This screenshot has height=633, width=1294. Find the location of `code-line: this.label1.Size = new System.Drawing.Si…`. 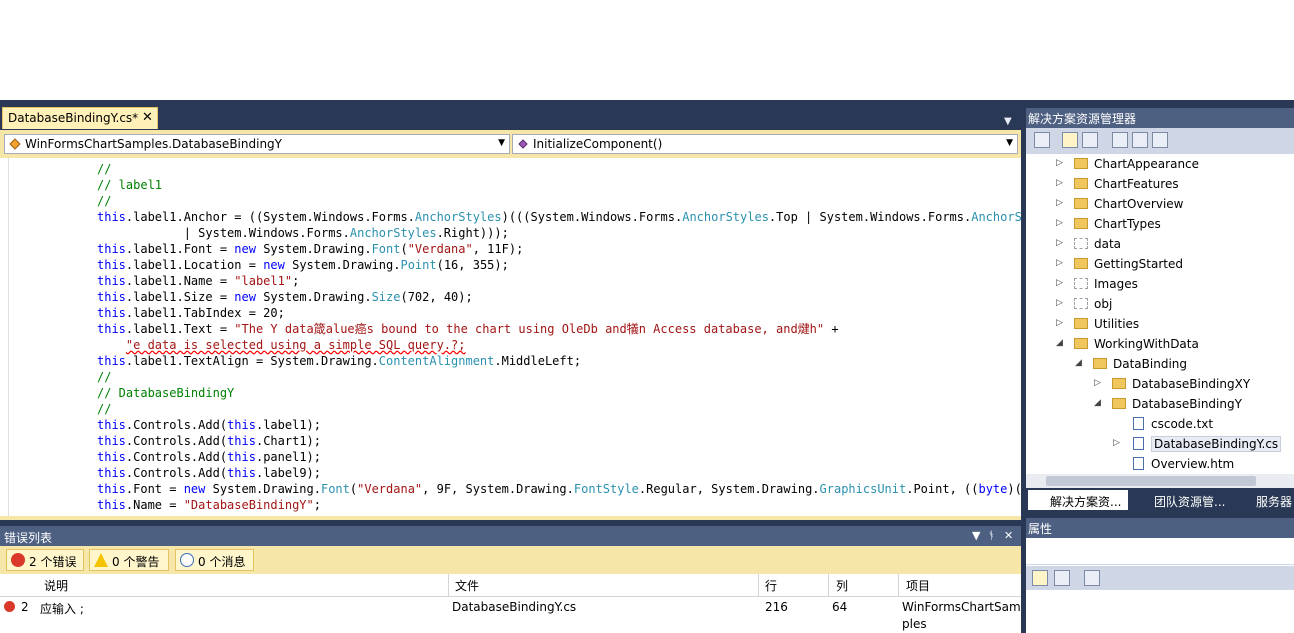

code-line: this.label1.Size = new System.Drawing.Si… is located at coordinates (285, 297).